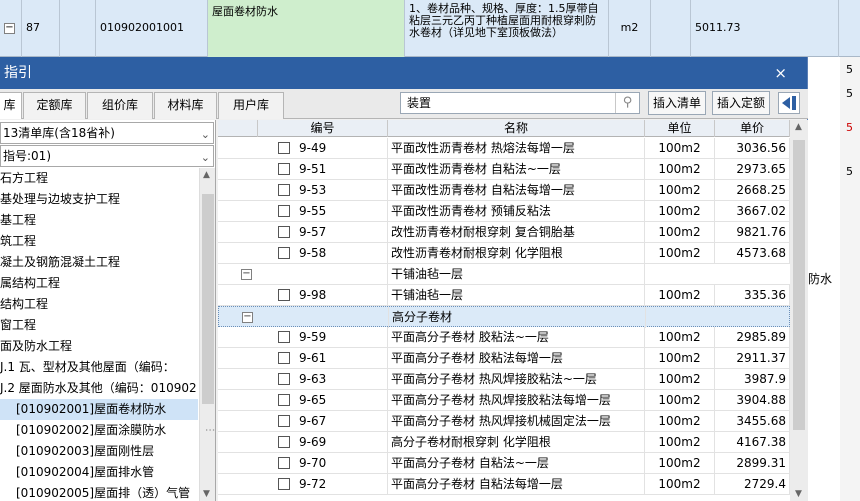  Describe the element at coordinates (251, 105) in the screenshot. I see `tab-user-library: 用户库` at that location.